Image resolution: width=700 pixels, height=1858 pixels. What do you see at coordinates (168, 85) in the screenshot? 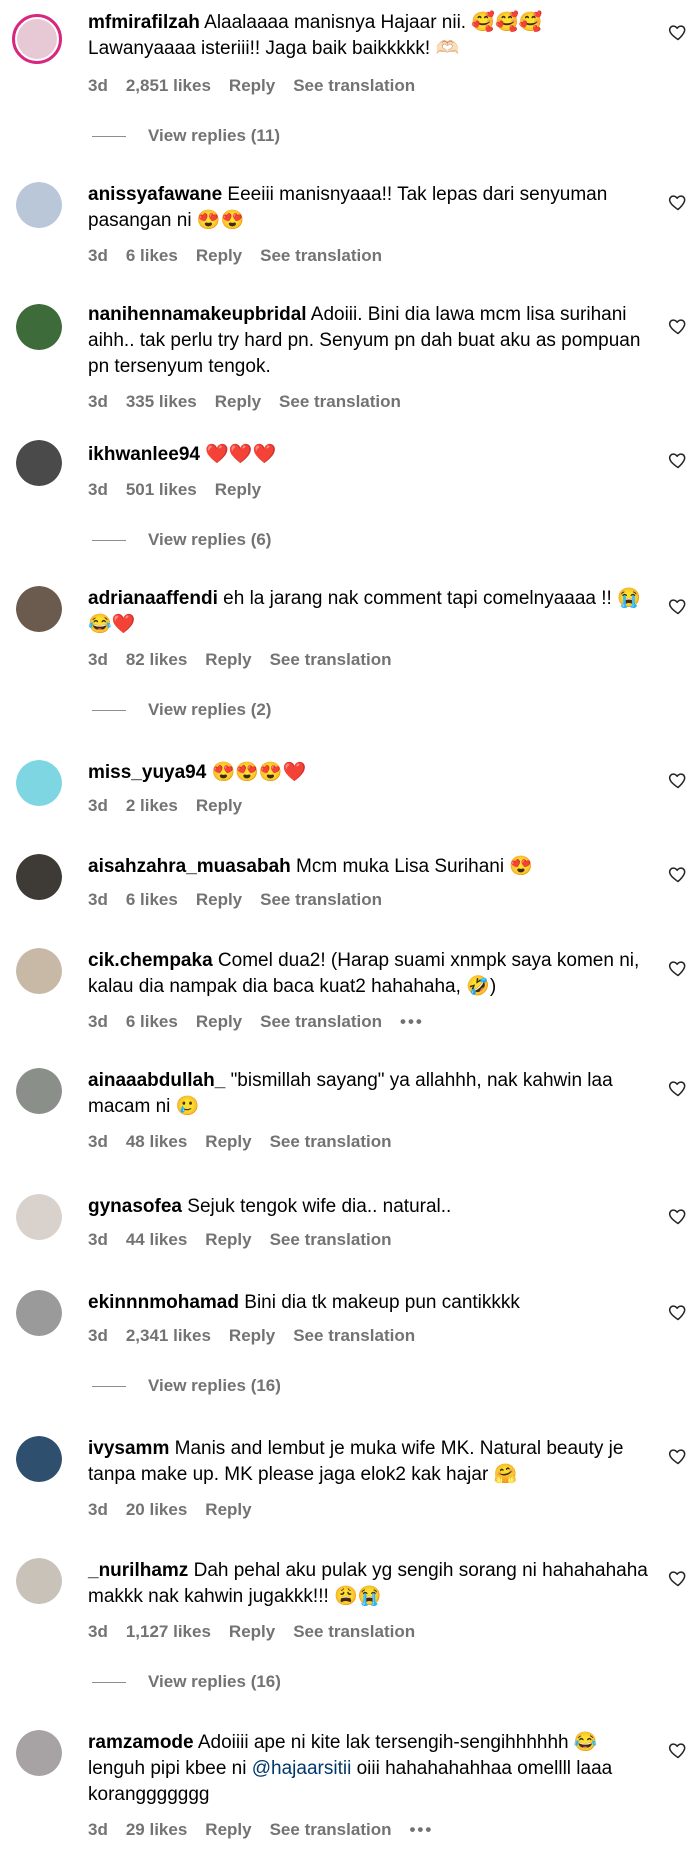
I see `comment-likes: 2,851 likes` at bounding box center [168, 85].